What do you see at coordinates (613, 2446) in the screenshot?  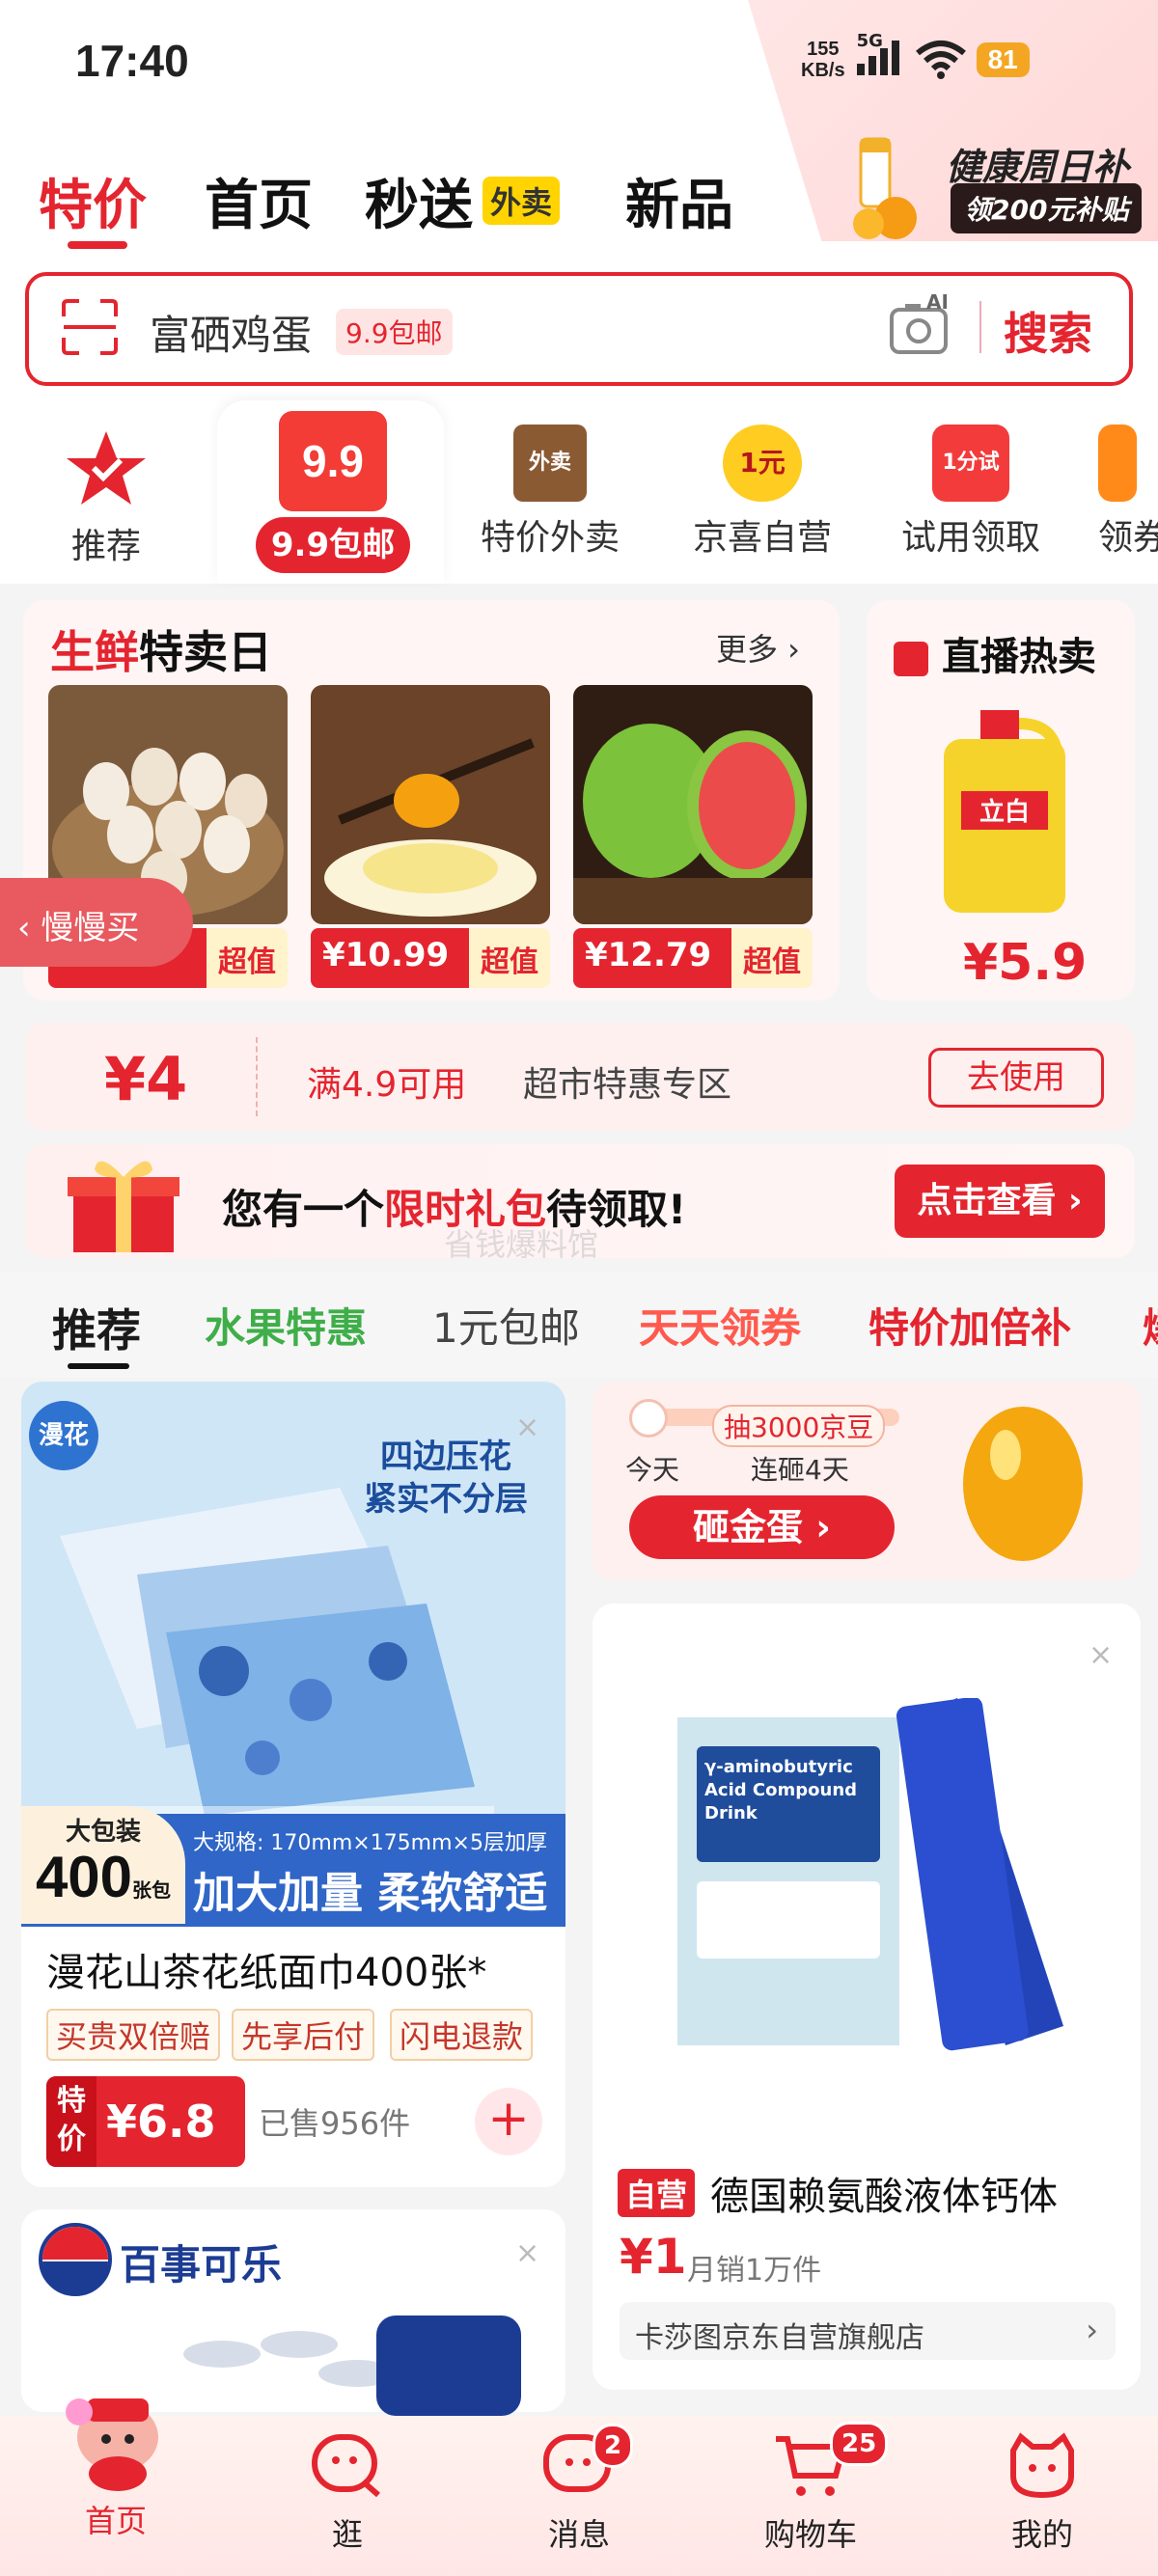 I see `message-badge: 2` at bounding box center [613, 2446].